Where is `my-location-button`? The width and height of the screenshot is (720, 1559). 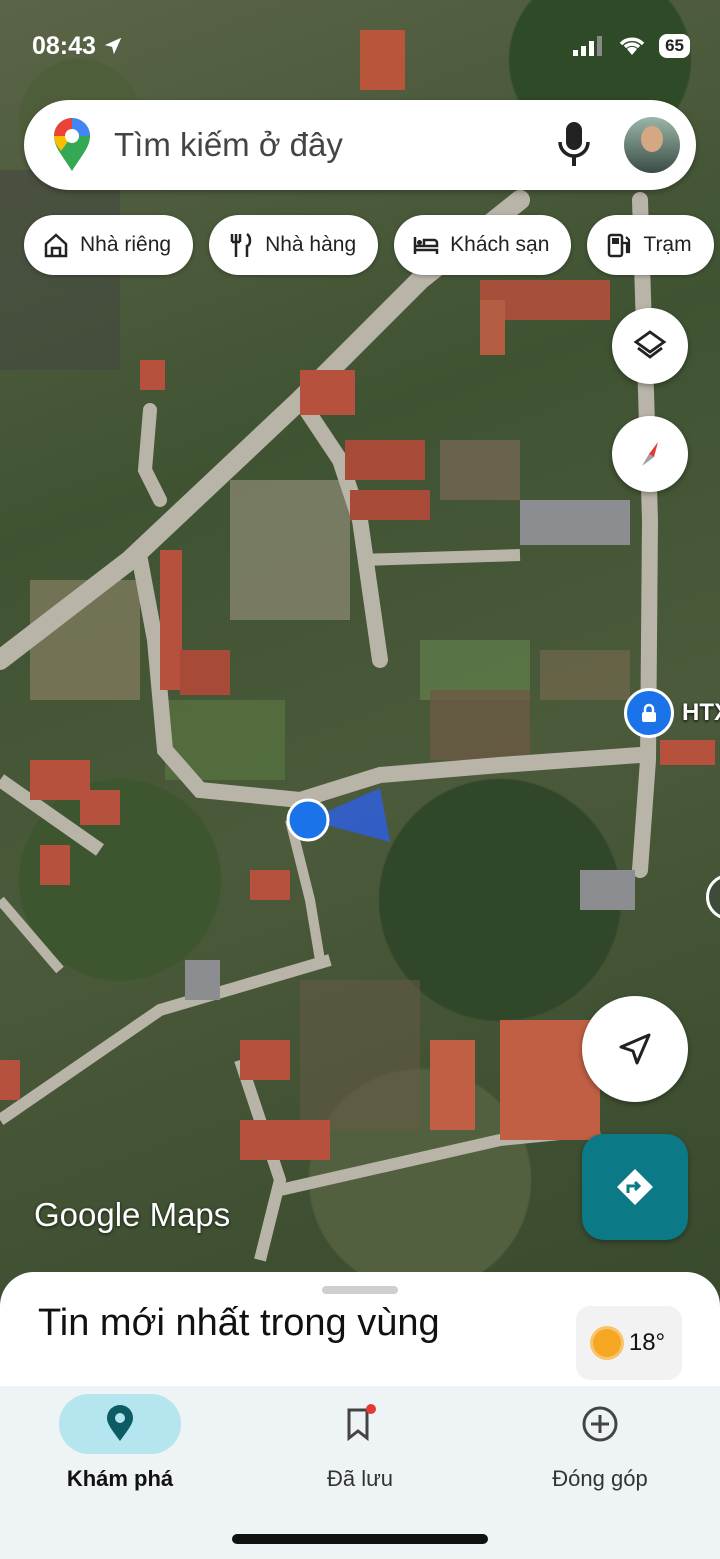 my-location-button is located at coordinates (635, 1049).